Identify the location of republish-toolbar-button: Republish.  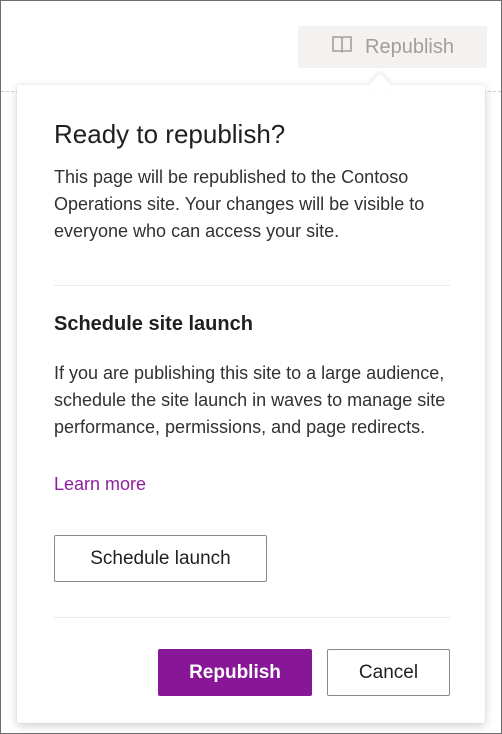
(392, 47).